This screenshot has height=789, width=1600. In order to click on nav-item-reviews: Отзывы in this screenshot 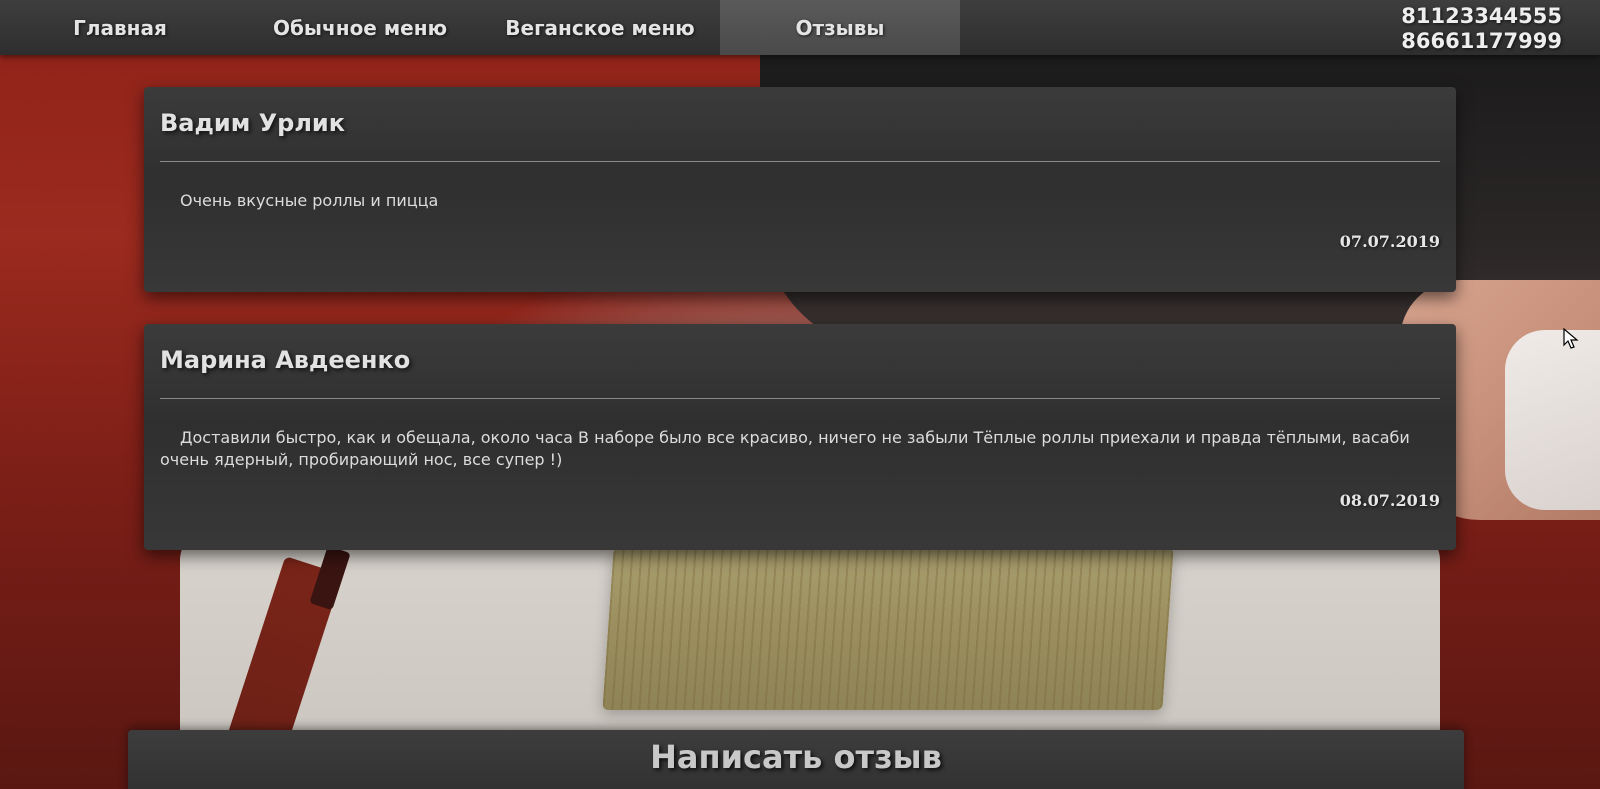, I will do `click(840, 27)`.